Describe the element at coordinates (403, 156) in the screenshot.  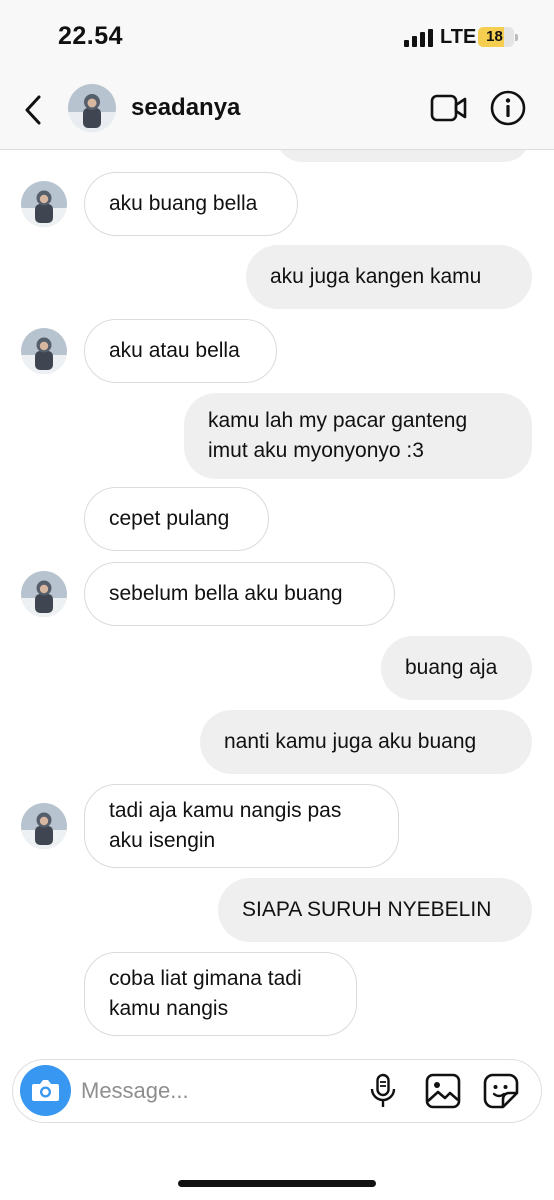
I see `message-bubble-partial` at that location.